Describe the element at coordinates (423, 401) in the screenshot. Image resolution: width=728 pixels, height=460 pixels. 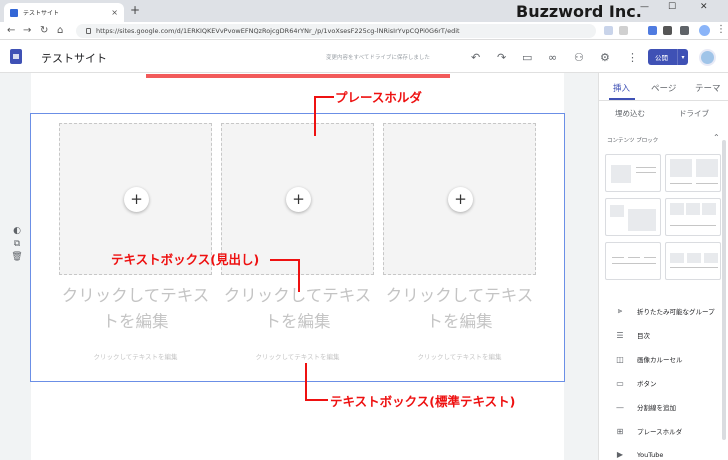
I see `annotation-body-box: テキストボックス(標準テキスト)` at that location.